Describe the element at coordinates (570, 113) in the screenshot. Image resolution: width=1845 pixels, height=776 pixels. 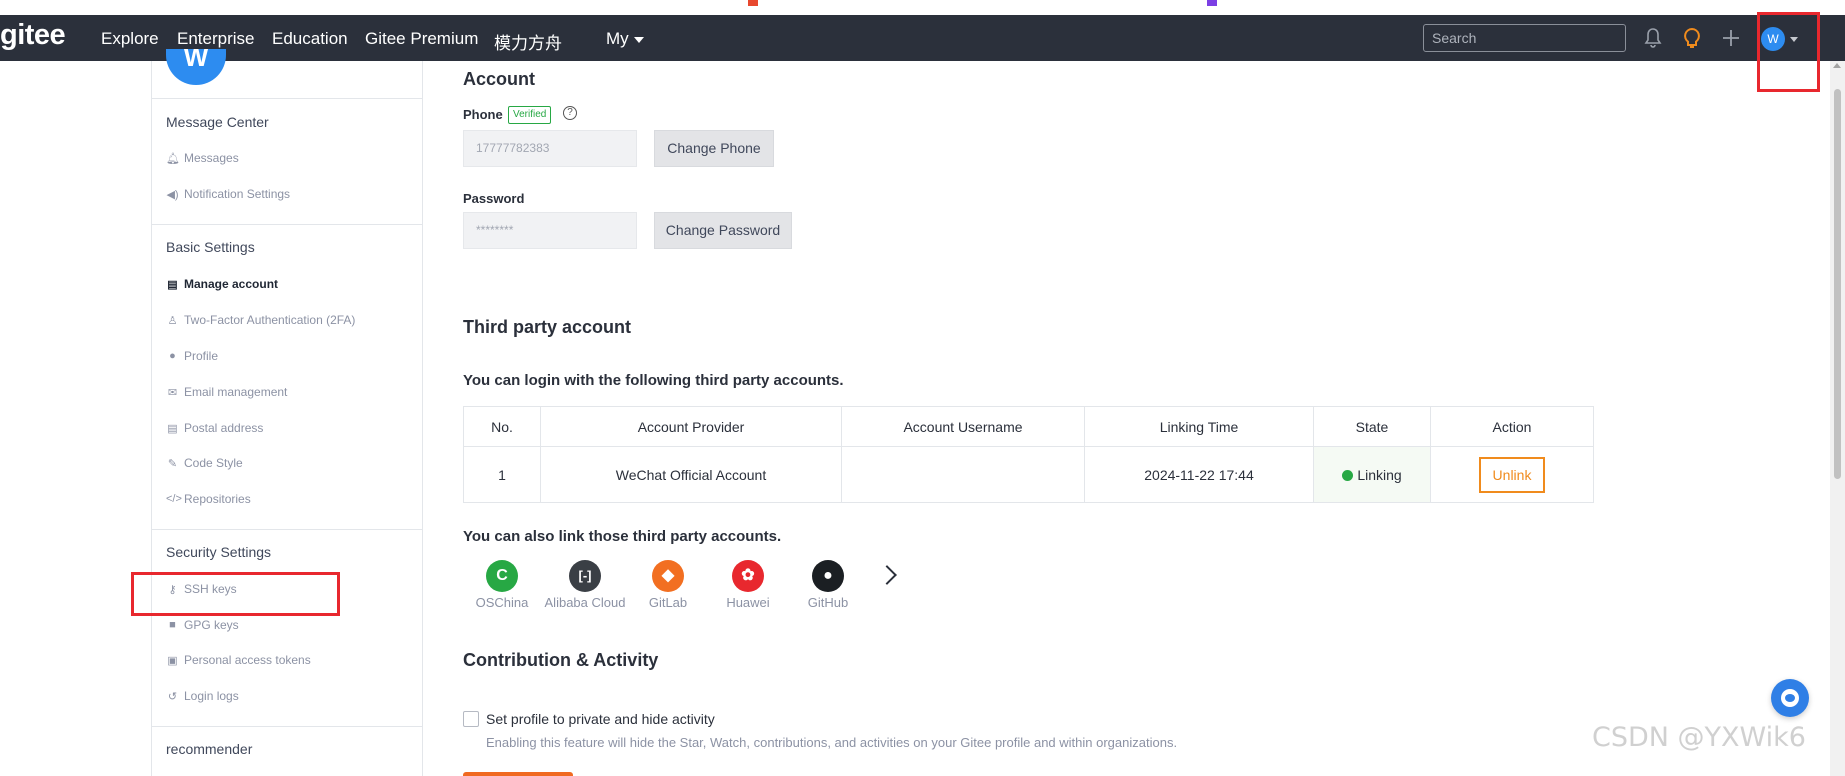
I see `help-icon: ?` at that location.